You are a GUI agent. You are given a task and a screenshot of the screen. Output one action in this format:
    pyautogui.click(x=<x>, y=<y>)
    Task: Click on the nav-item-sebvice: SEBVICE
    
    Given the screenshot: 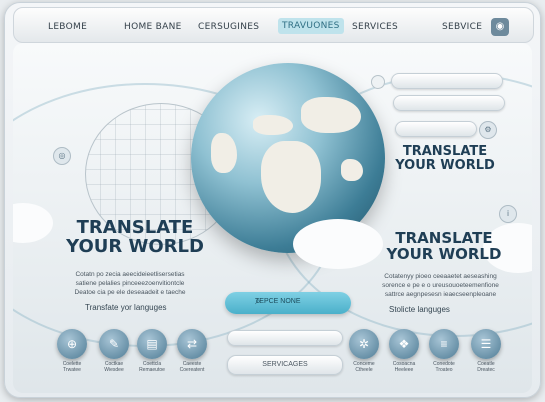 What is the action you would take?
    pyautogui.click(x=462, y=27)
    